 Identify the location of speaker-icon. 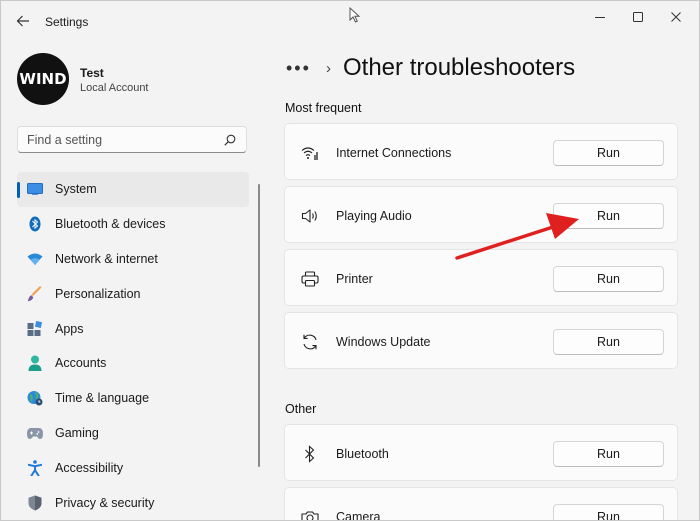
(310, 216).